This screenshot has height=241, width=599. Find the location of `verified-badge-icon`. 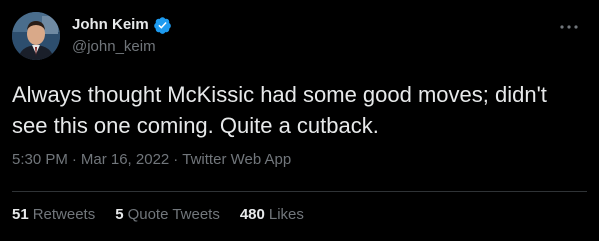

verified-badge-icon is located at coordinates (162, 25).